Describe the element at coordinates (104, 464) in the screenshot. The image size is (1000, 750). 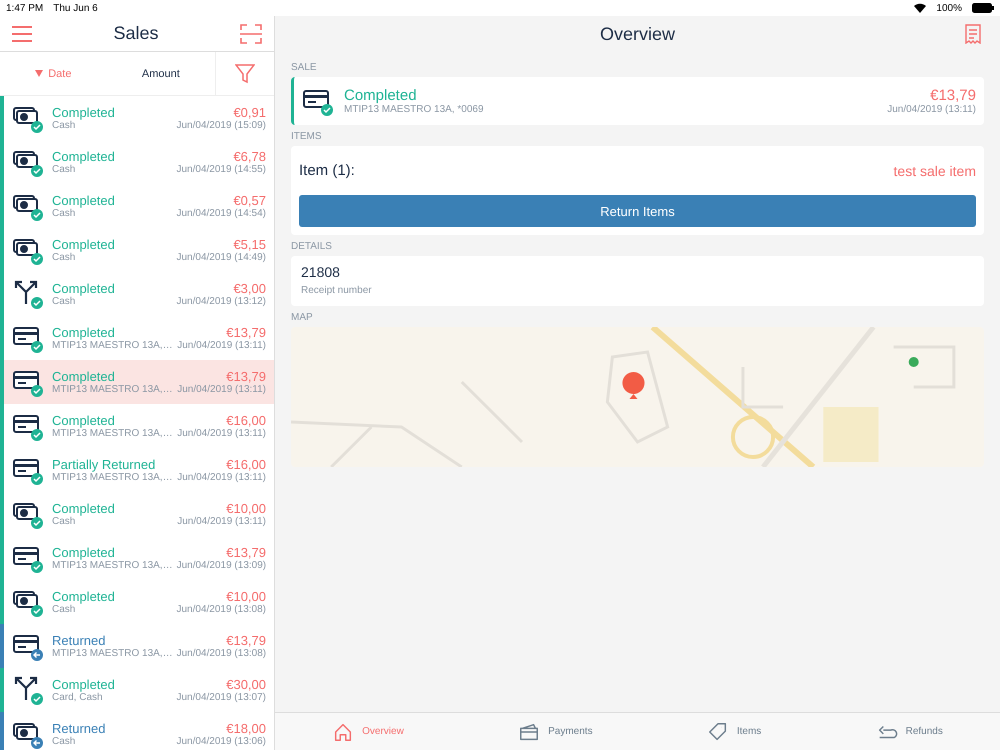
I see `sale-status: Partially Returned` at that location.